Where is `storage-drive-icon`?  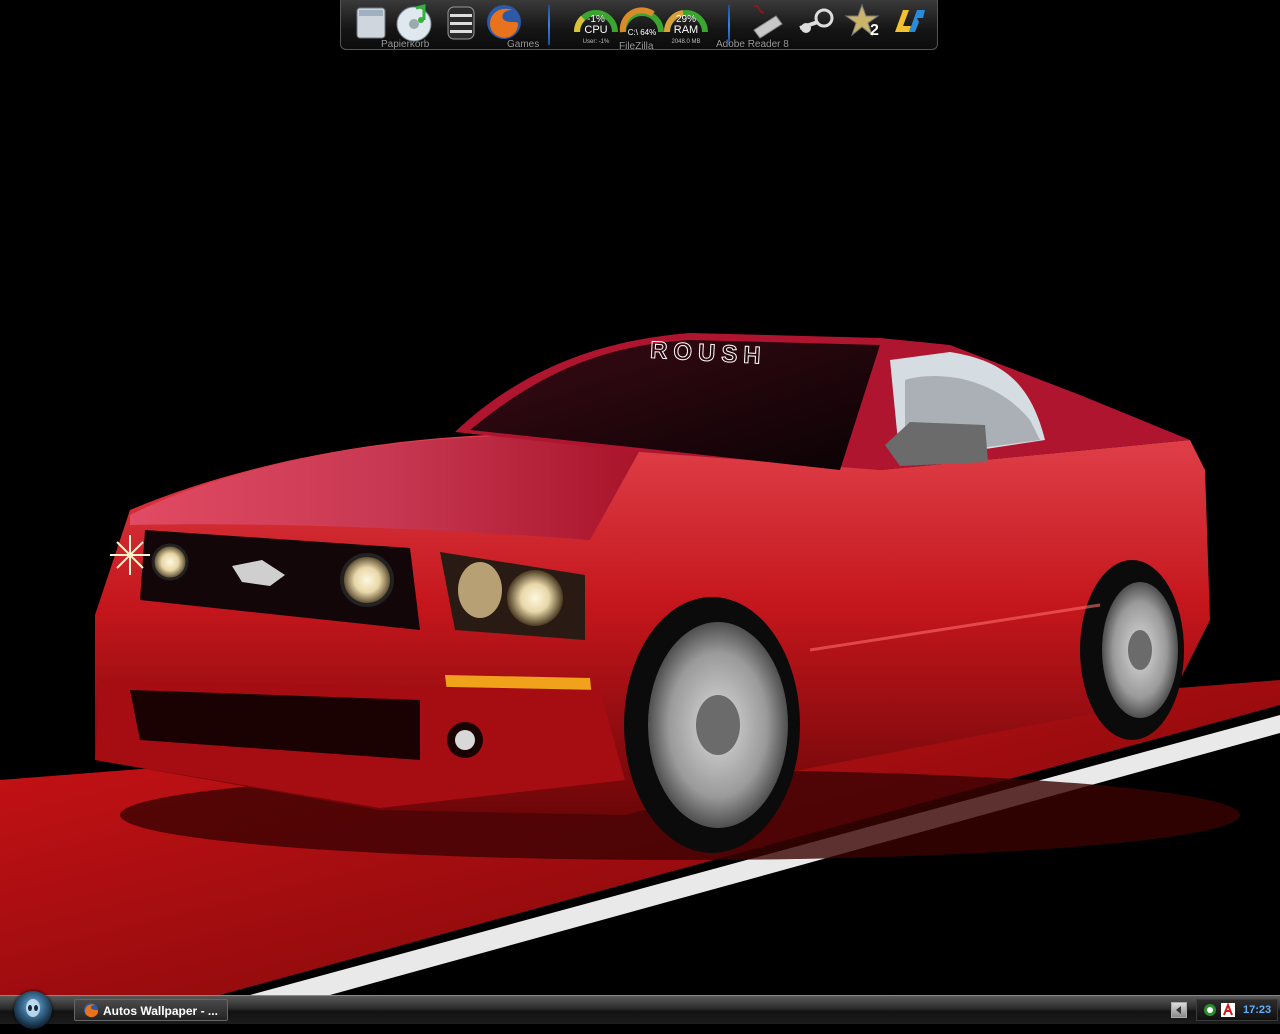 storage-drive-icon is located at coordinates (461, 22).